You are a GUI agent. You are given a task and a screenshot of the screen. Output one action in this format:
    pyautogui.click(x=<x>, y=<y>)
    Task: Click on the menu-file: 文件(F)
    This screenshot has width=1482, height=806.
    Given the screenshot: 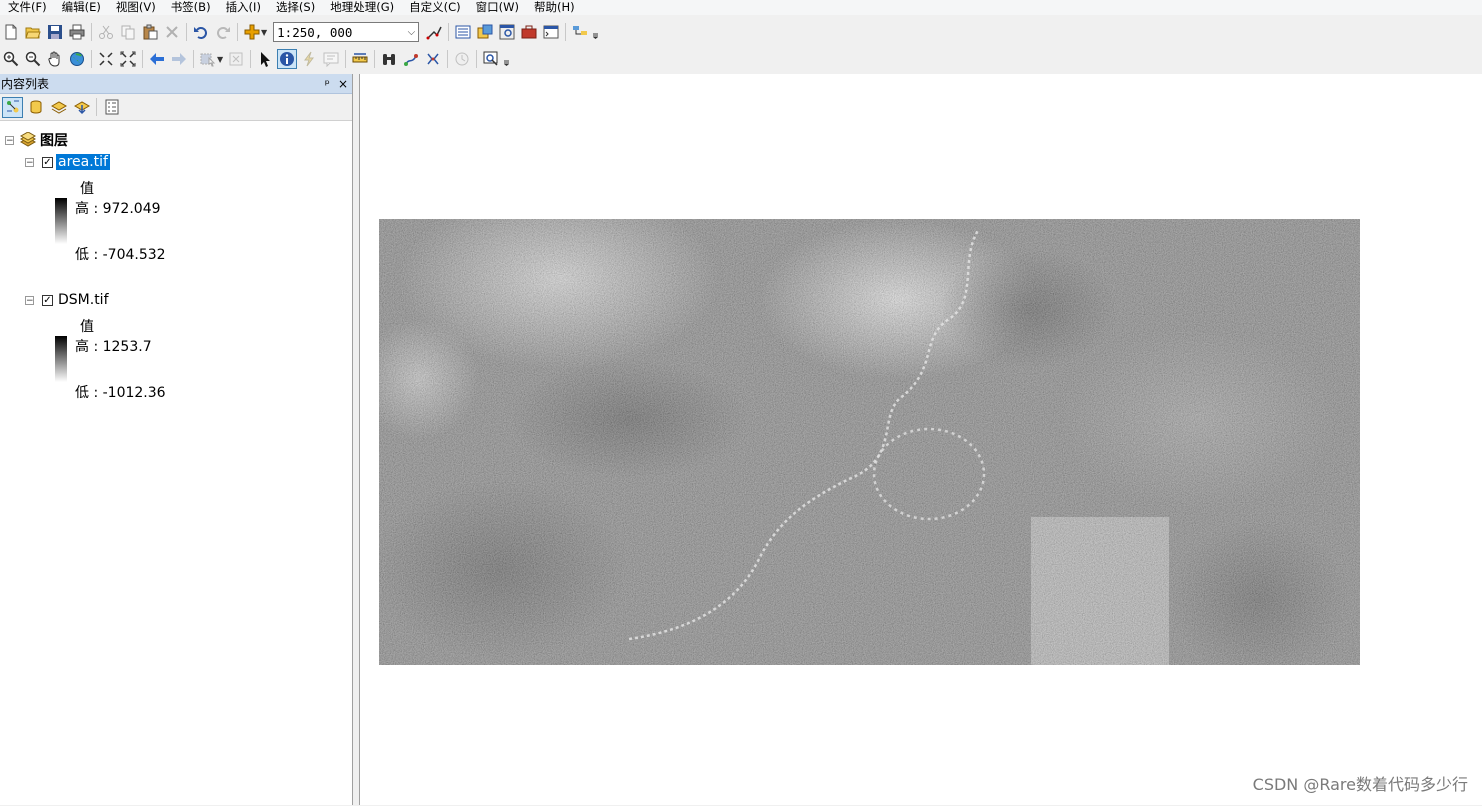 What is the action you would take?
    pyautogui.click(x=27, y=7)
    